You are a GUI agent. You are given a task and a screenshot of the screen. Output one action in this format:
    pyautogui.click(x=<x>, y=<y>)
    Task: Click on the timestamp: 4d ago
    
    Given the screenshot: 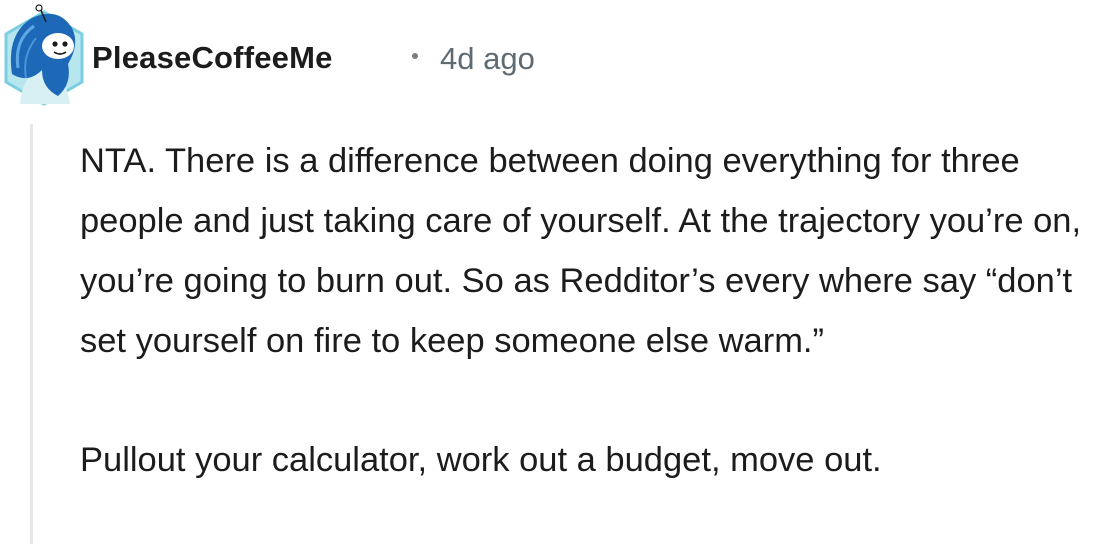 What is the action you would take?
    pyautogui.click(x=487, y=59)
    